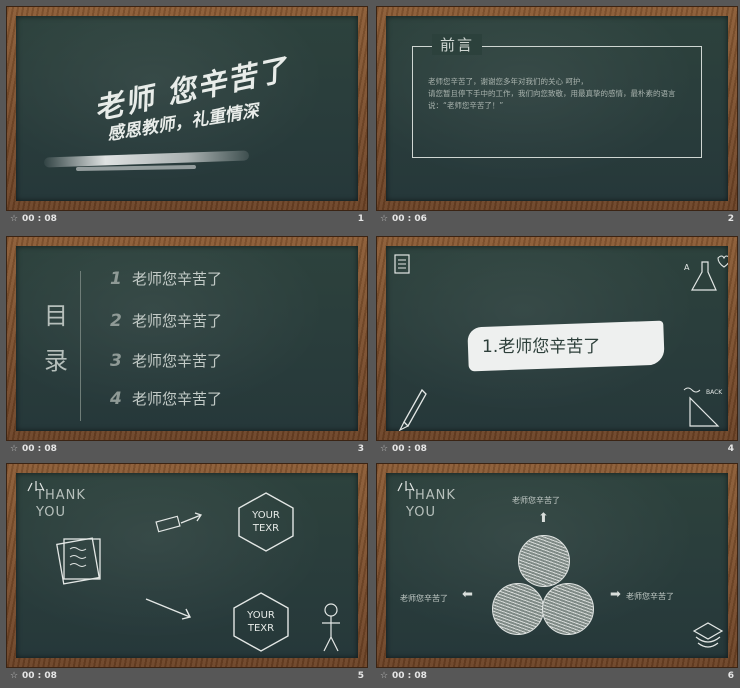  Describe the element at coordinates (402, 264) in the screenshot. I see `notepad-icon` at that location.